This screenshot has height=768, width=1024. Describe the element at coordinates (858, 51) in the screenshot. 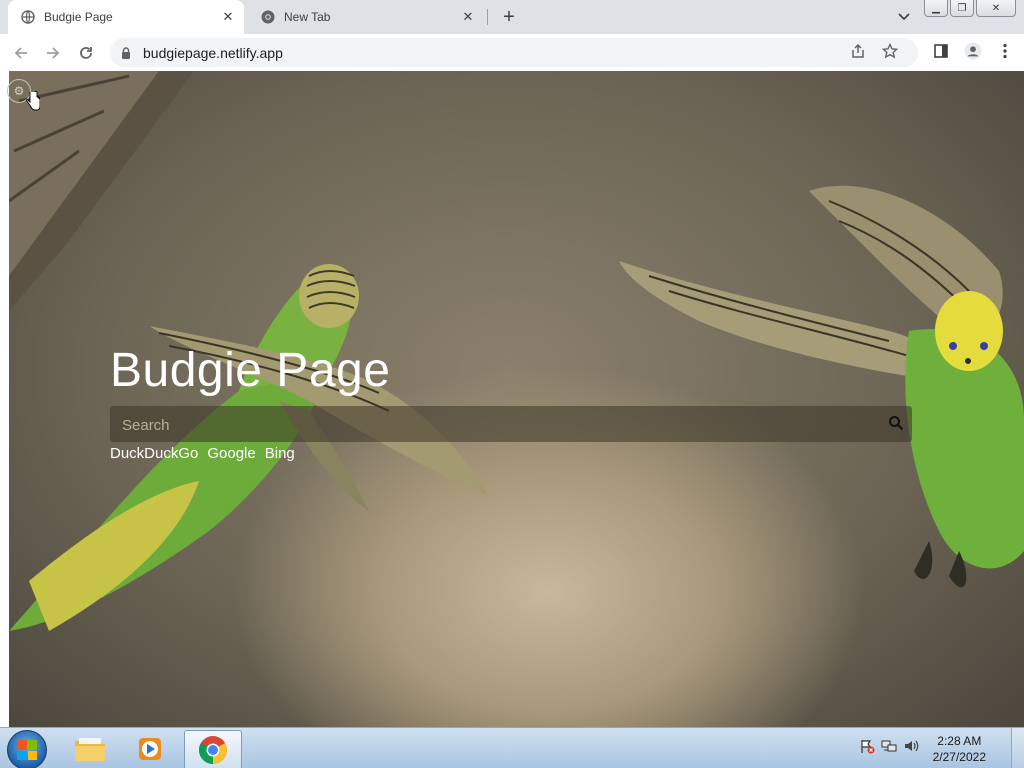

I see `share-icon` at that location.